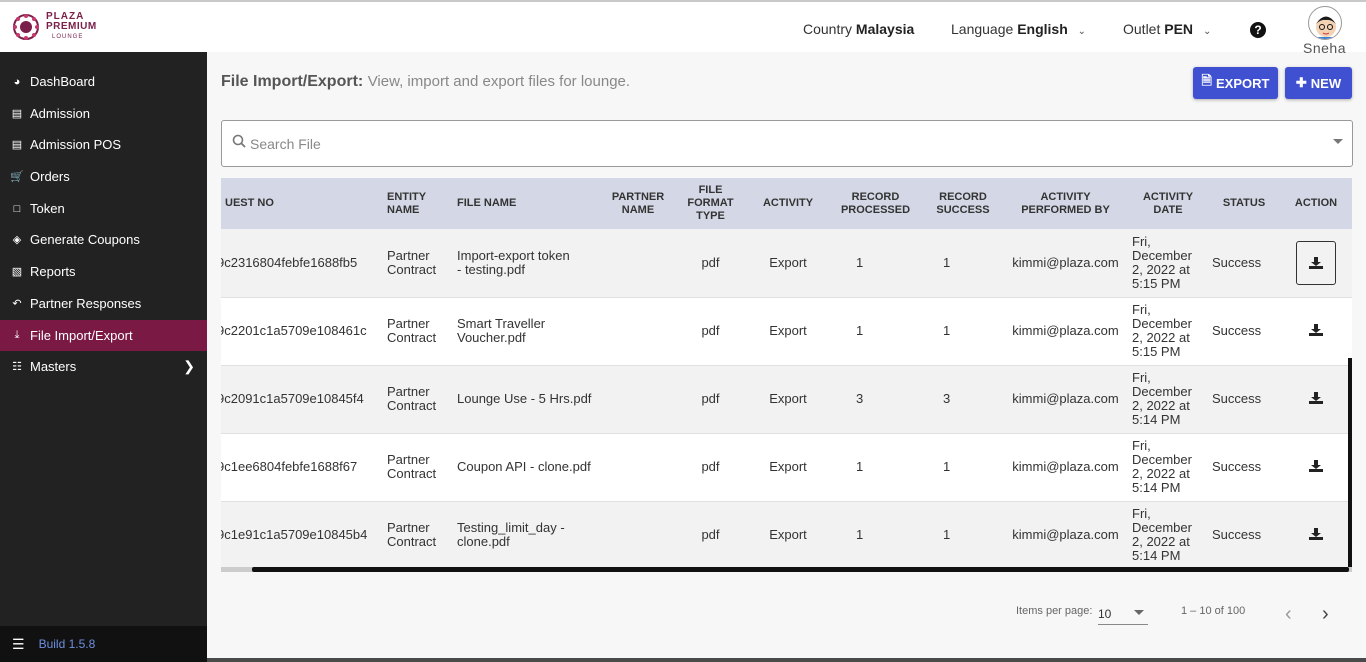  I want to click on logo-mark-icon, so click(26, 27).